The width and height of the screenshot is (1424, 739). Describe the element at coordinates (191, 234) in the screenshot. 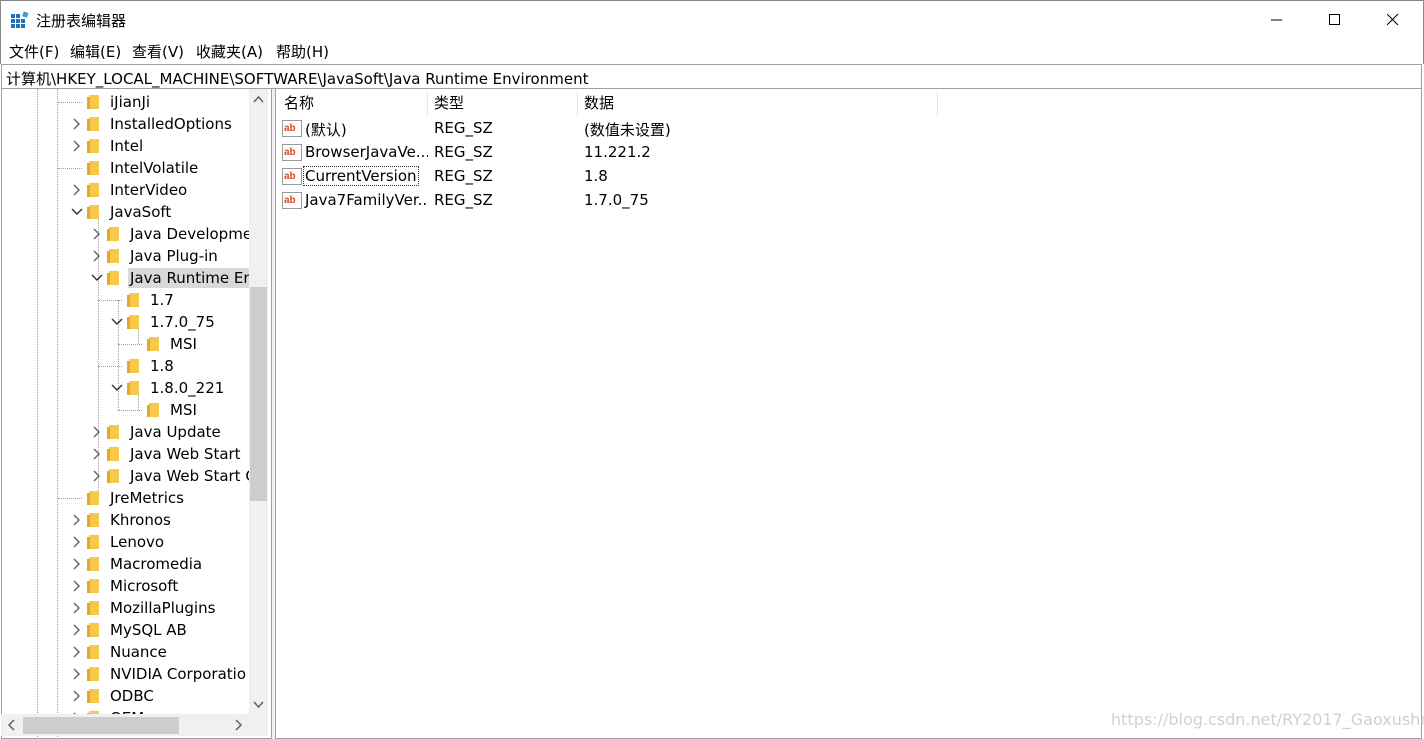

I see `tree-node-label: Java Developme` at that location.